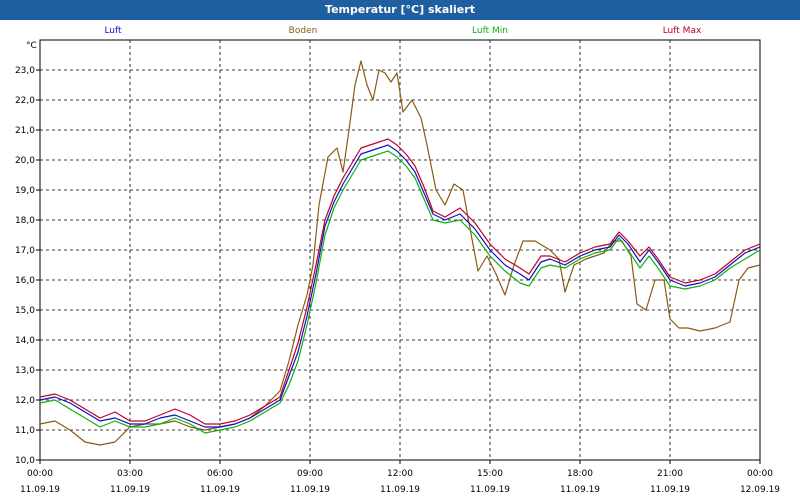 This screenshot has width=800, height=500. Describe the element at coordinates (25, 341) in the screenshot. I see `y-tick-label: 14,0` at that location.